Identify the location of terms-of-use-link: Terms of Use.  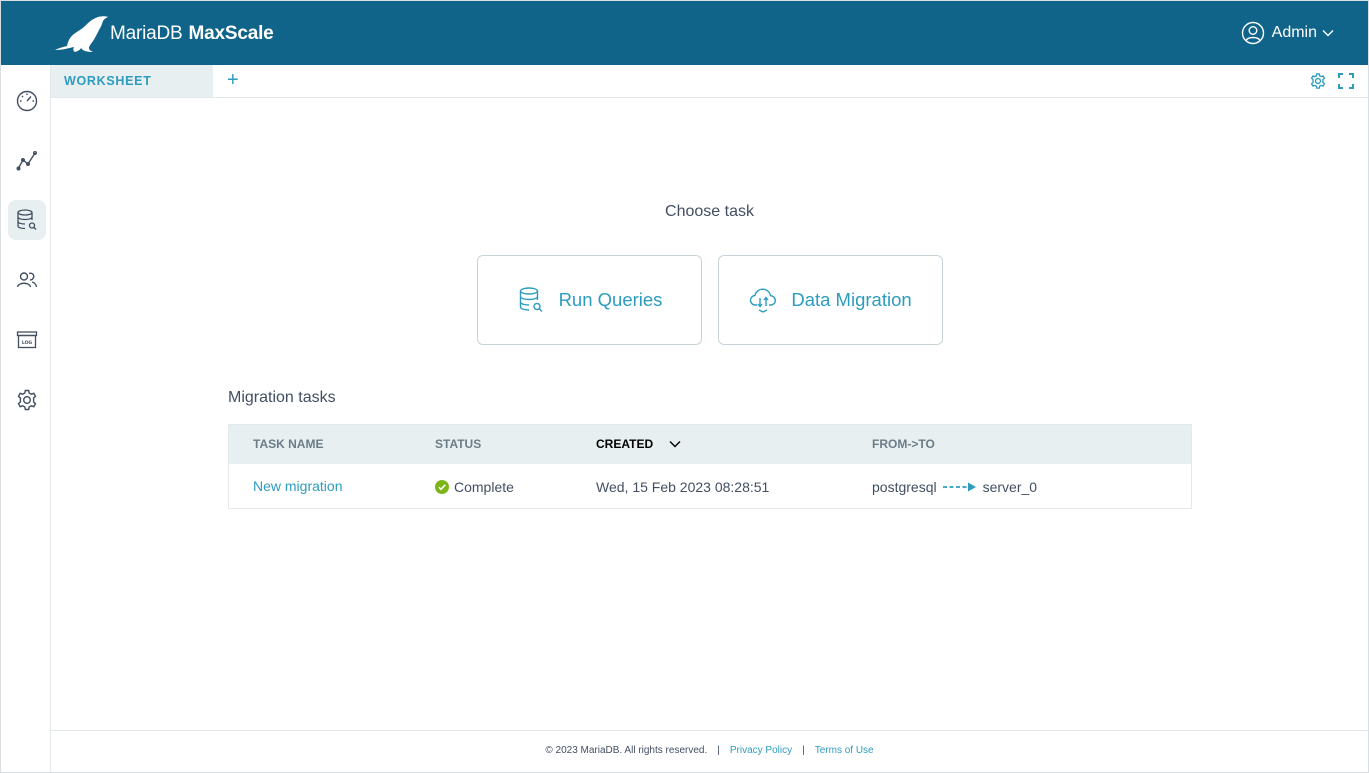
(844, 750).